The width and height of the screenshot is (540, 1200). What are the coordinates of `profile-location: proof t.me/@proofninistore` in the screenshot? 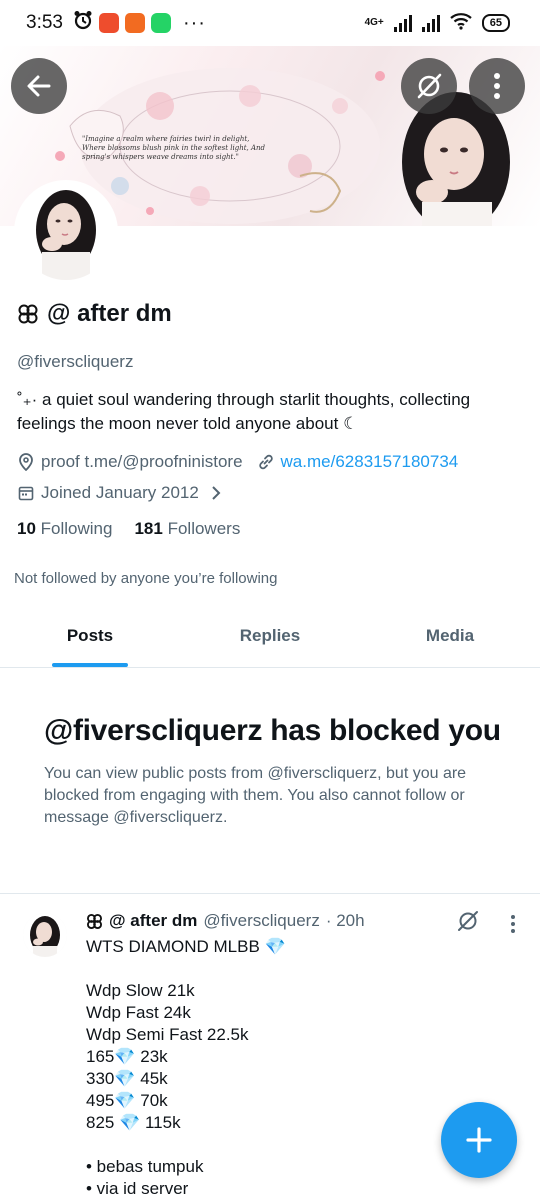 It's located at (142, 461).